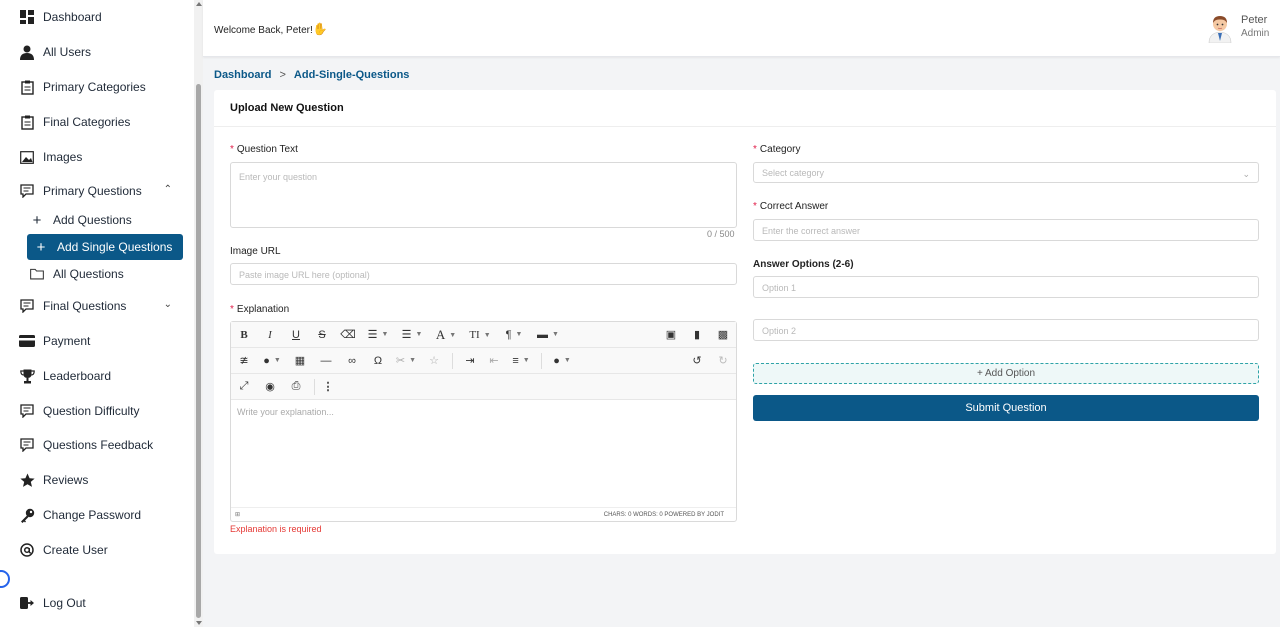  Describe the element at coordinates (352, 361) in the screenshot. I see `link-icon: ∞` at that location.